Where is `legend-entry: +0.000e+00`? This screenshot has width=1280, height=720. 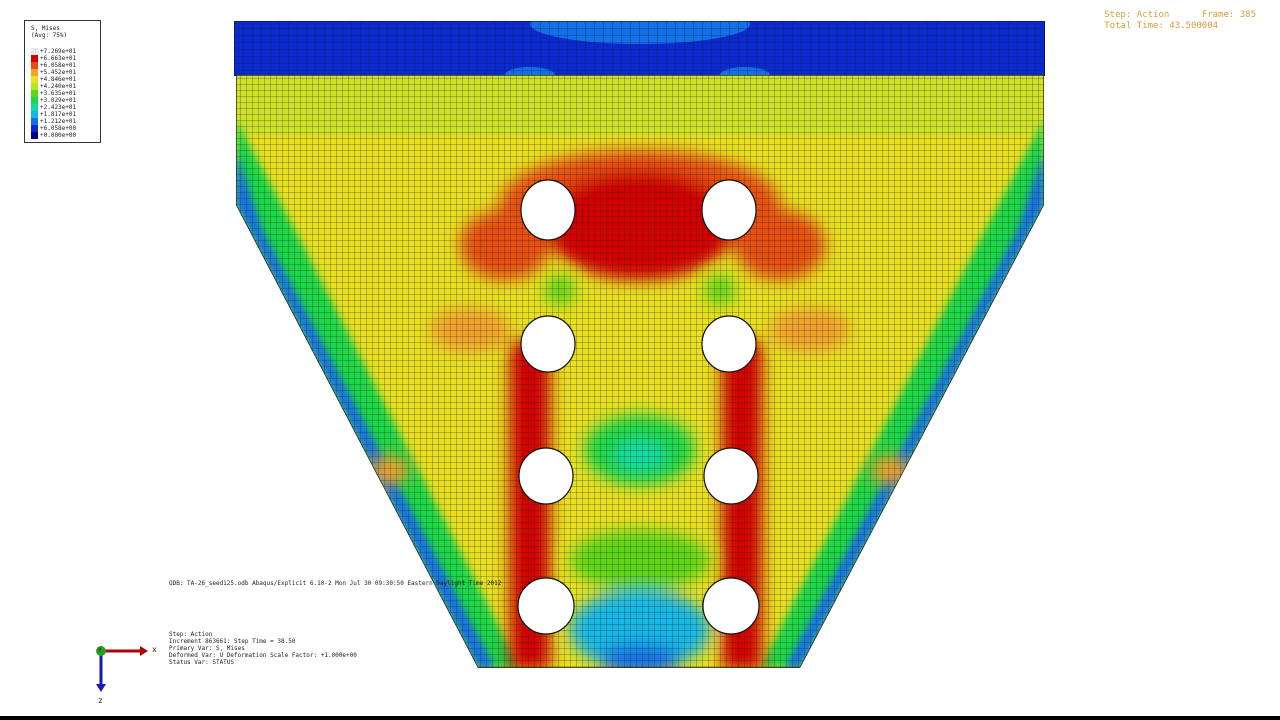
legend-entry: +0.000e+00 is located at coordinates (64, 135).